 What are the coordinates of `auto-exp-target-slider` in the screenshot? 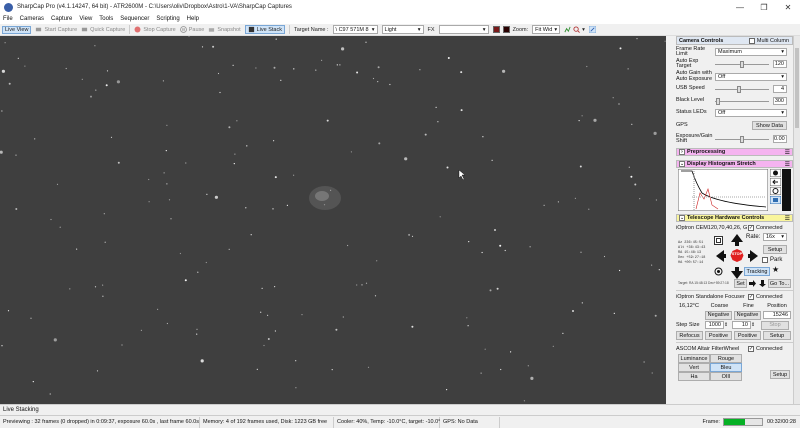 It's located at (742, 64).